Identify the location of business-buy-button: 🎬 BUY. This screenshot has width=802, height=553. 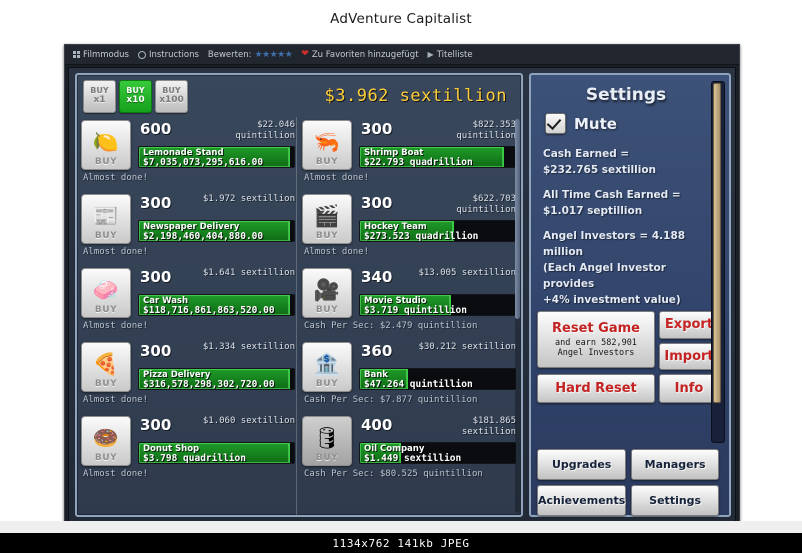
(327, 219).